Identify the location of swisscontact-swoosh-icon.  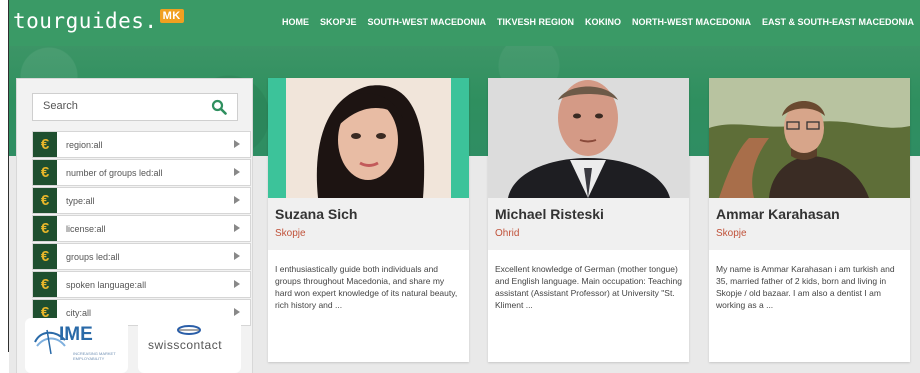
(189, 330).